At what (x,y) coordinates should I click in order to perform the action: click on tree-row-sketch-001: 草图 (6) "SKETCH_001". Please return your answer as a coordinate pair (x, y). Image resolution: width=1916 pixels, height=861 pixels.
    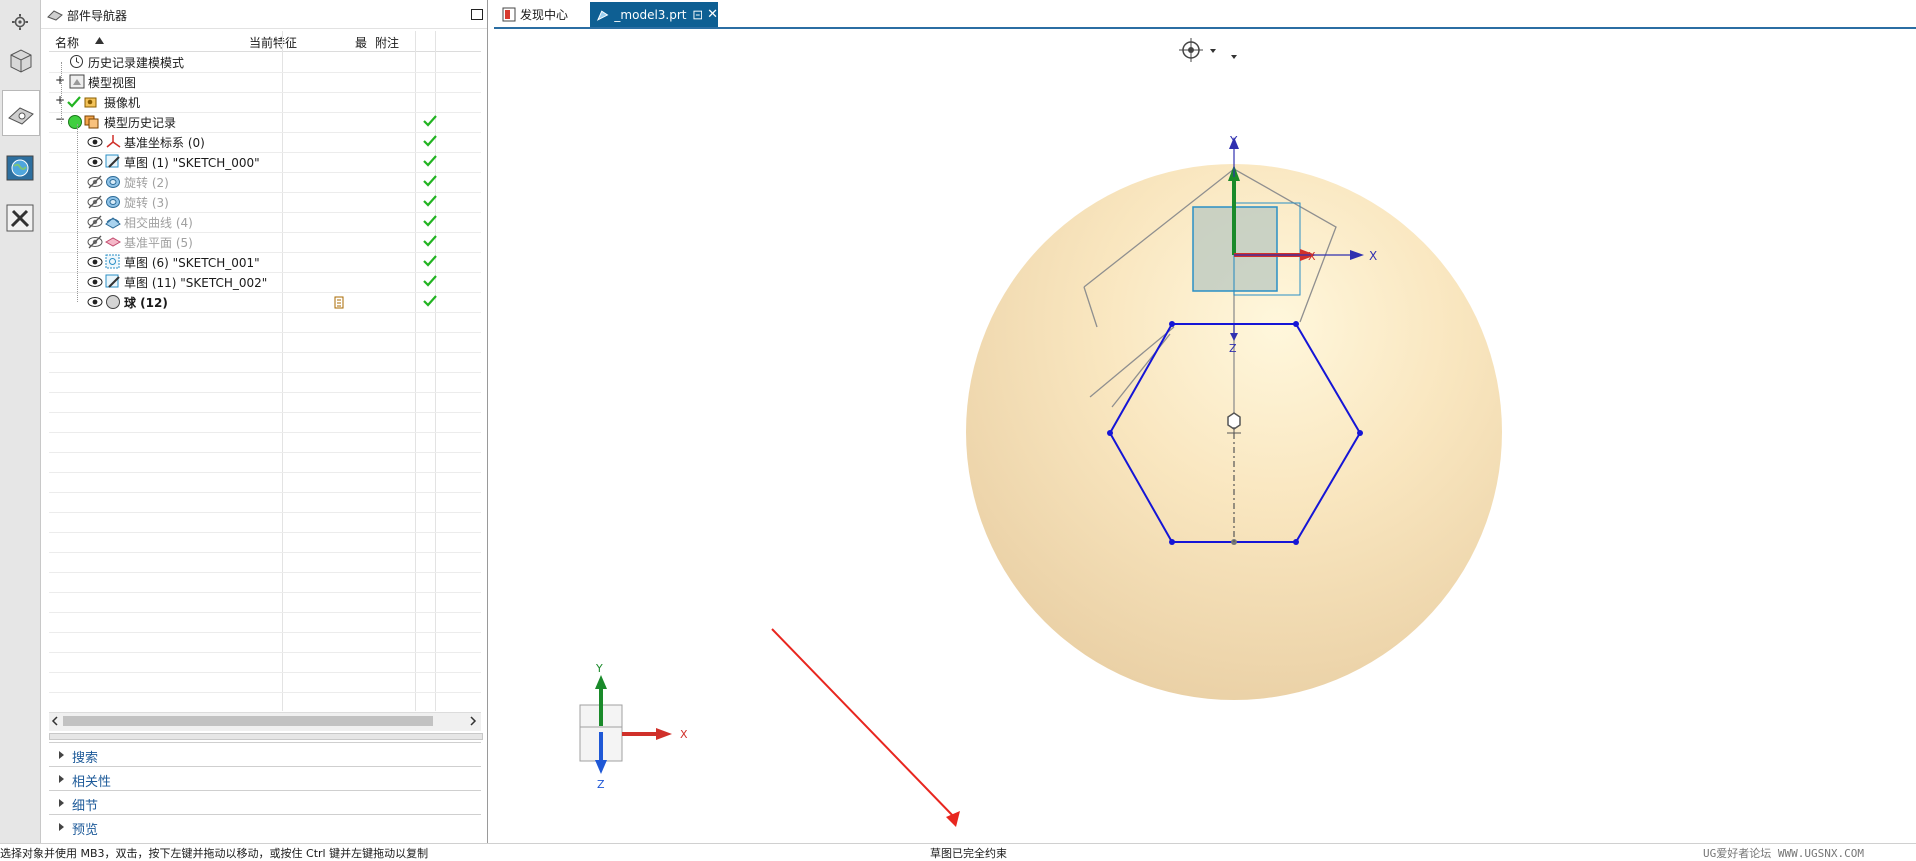
    Looking at the image, I should click on (265, 262).